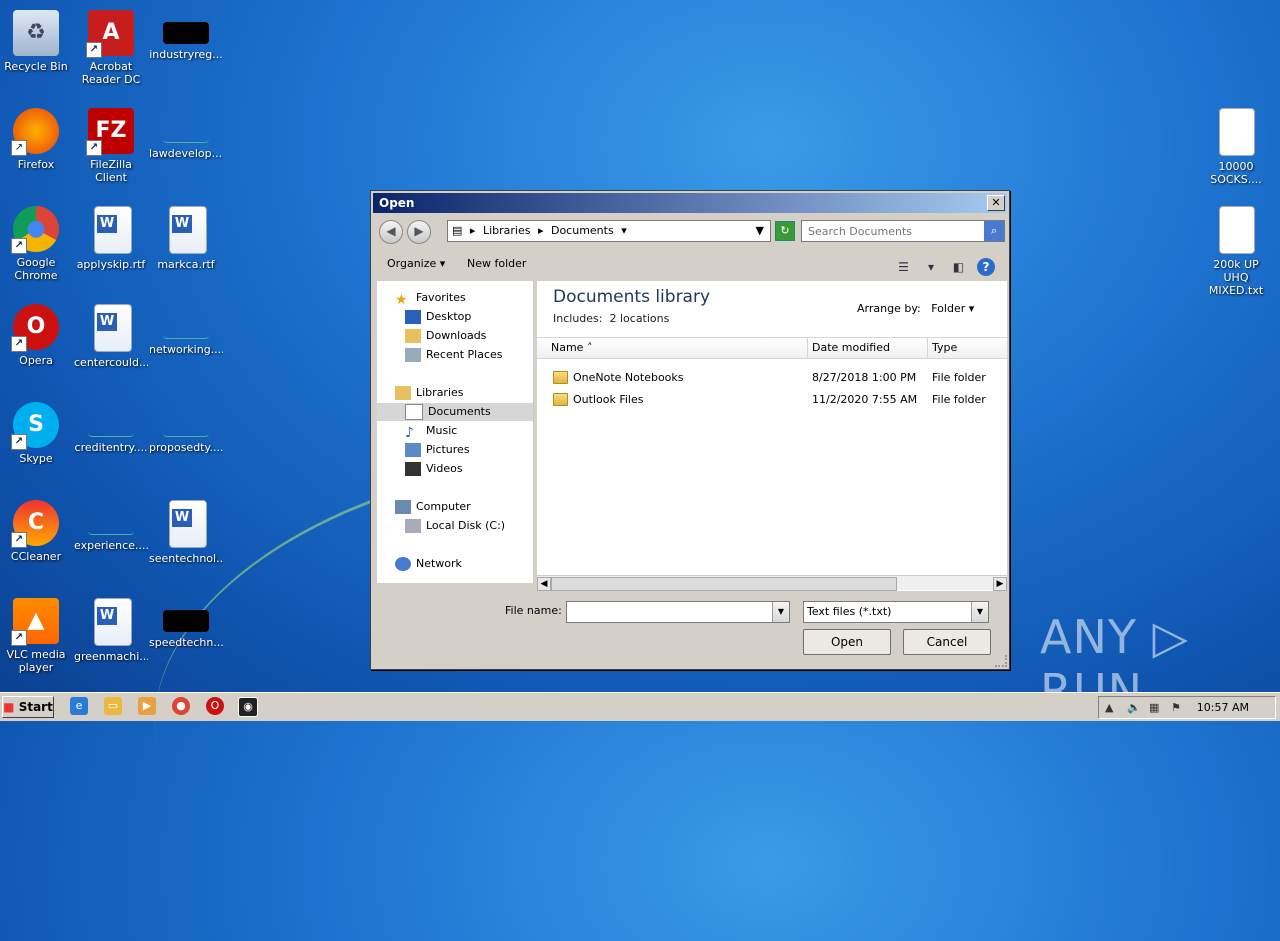 Image resolution: width=1280 pixels, height=941 pixels. I want to click on desktop-icon: ● ↗ Google Chrome, so click(36, 241).